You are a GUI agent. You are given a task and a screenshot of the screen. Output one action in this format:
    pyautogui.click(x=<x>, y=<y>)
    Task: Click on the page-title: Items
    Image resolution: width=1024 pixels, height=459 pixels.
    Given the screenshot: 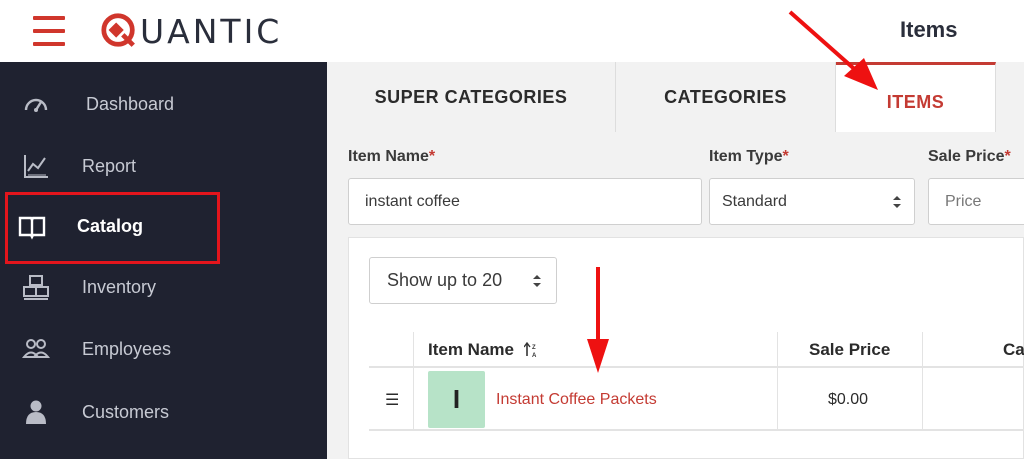 What is the action you would take?
    pyautogui.click(x=929, y=29)
    